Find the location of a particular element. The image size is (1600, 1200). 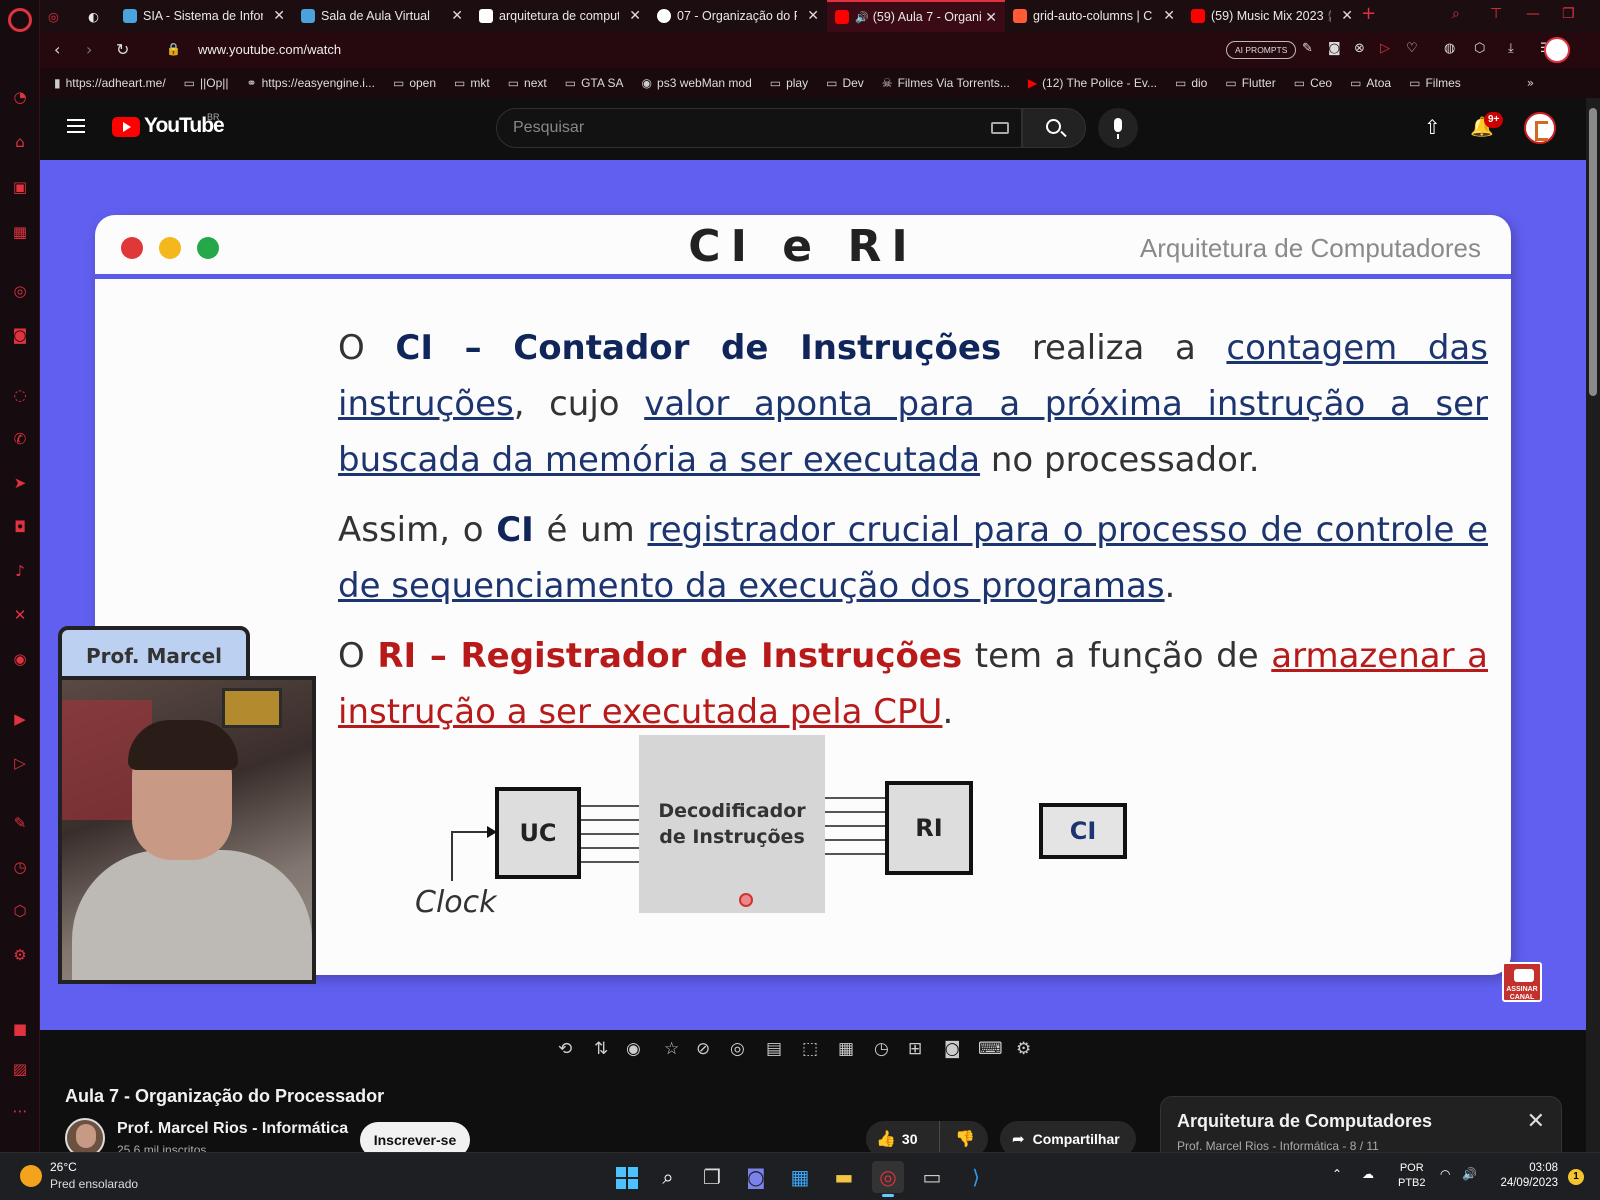

notification-center-badge: 1 is located at coordinates (1576, 1177).